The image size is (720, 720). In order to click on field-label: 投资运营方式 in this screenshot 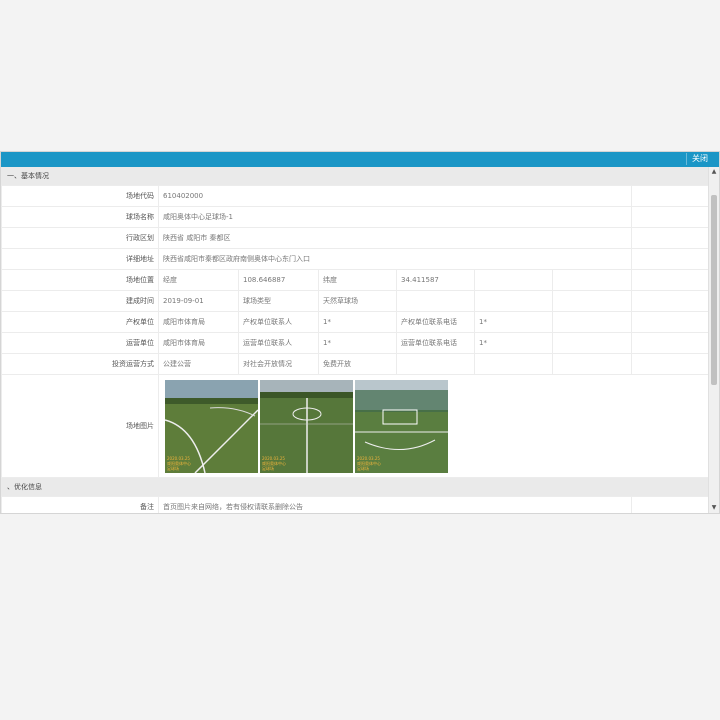, I will do `click(80, 364)`.